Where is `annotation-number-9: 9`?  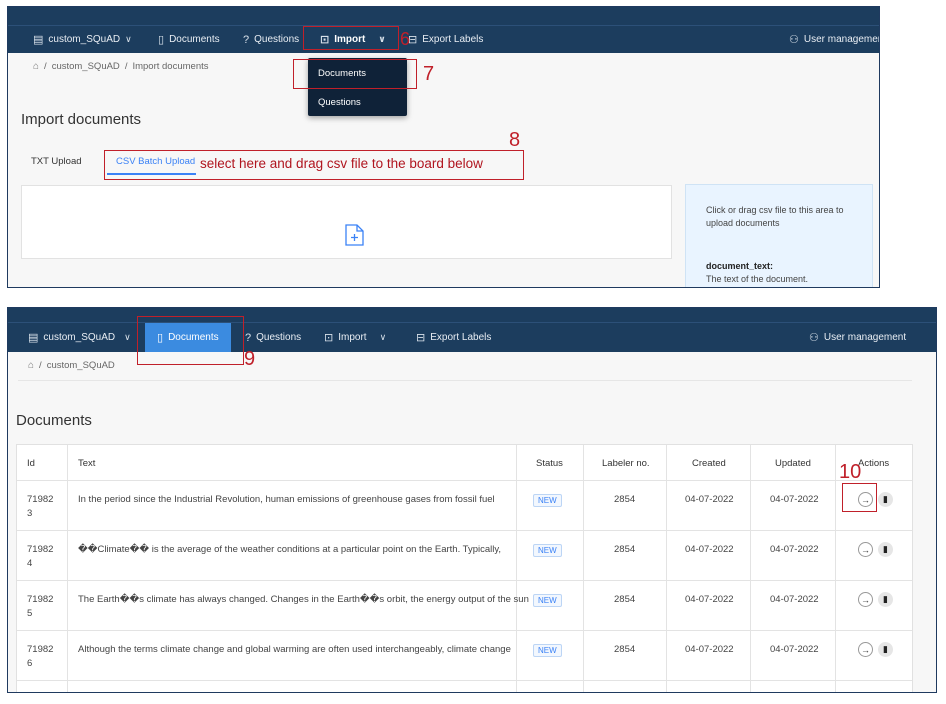
annotation-number-9: 9 is located at coordinates (250, 359).